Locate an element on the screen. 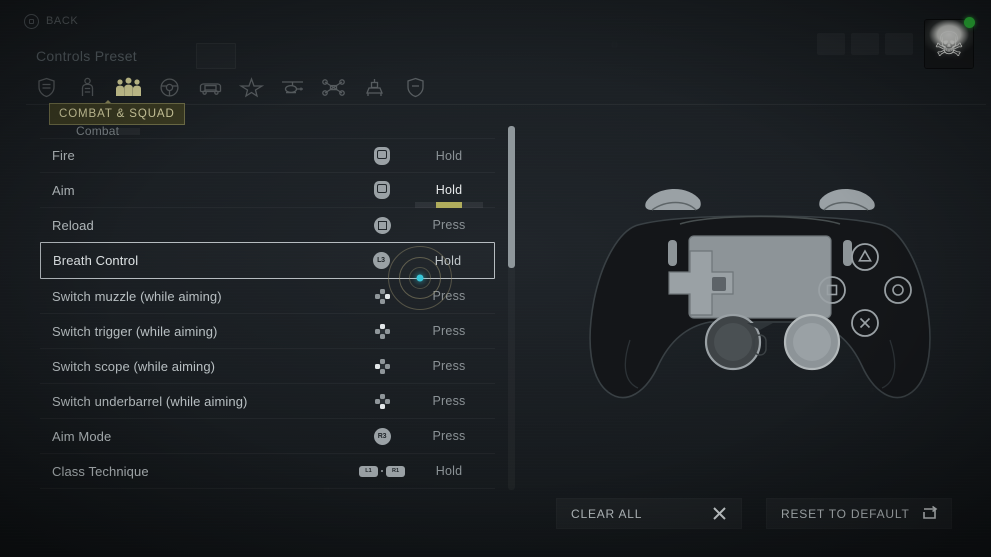  close-x-icon is located at coordinates (719, 513).